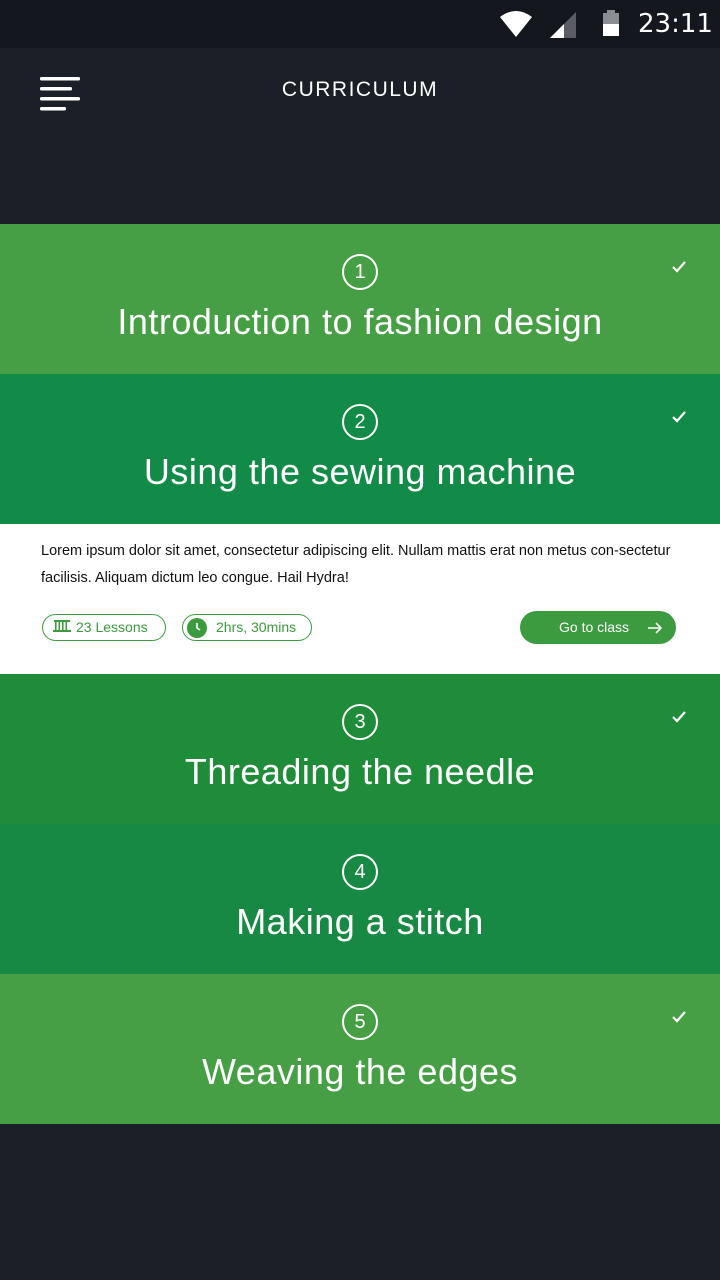 The width and height of the screenshot is (720, 1280). I want to click on go-to-class-button: Go to class, so click(598, 627).